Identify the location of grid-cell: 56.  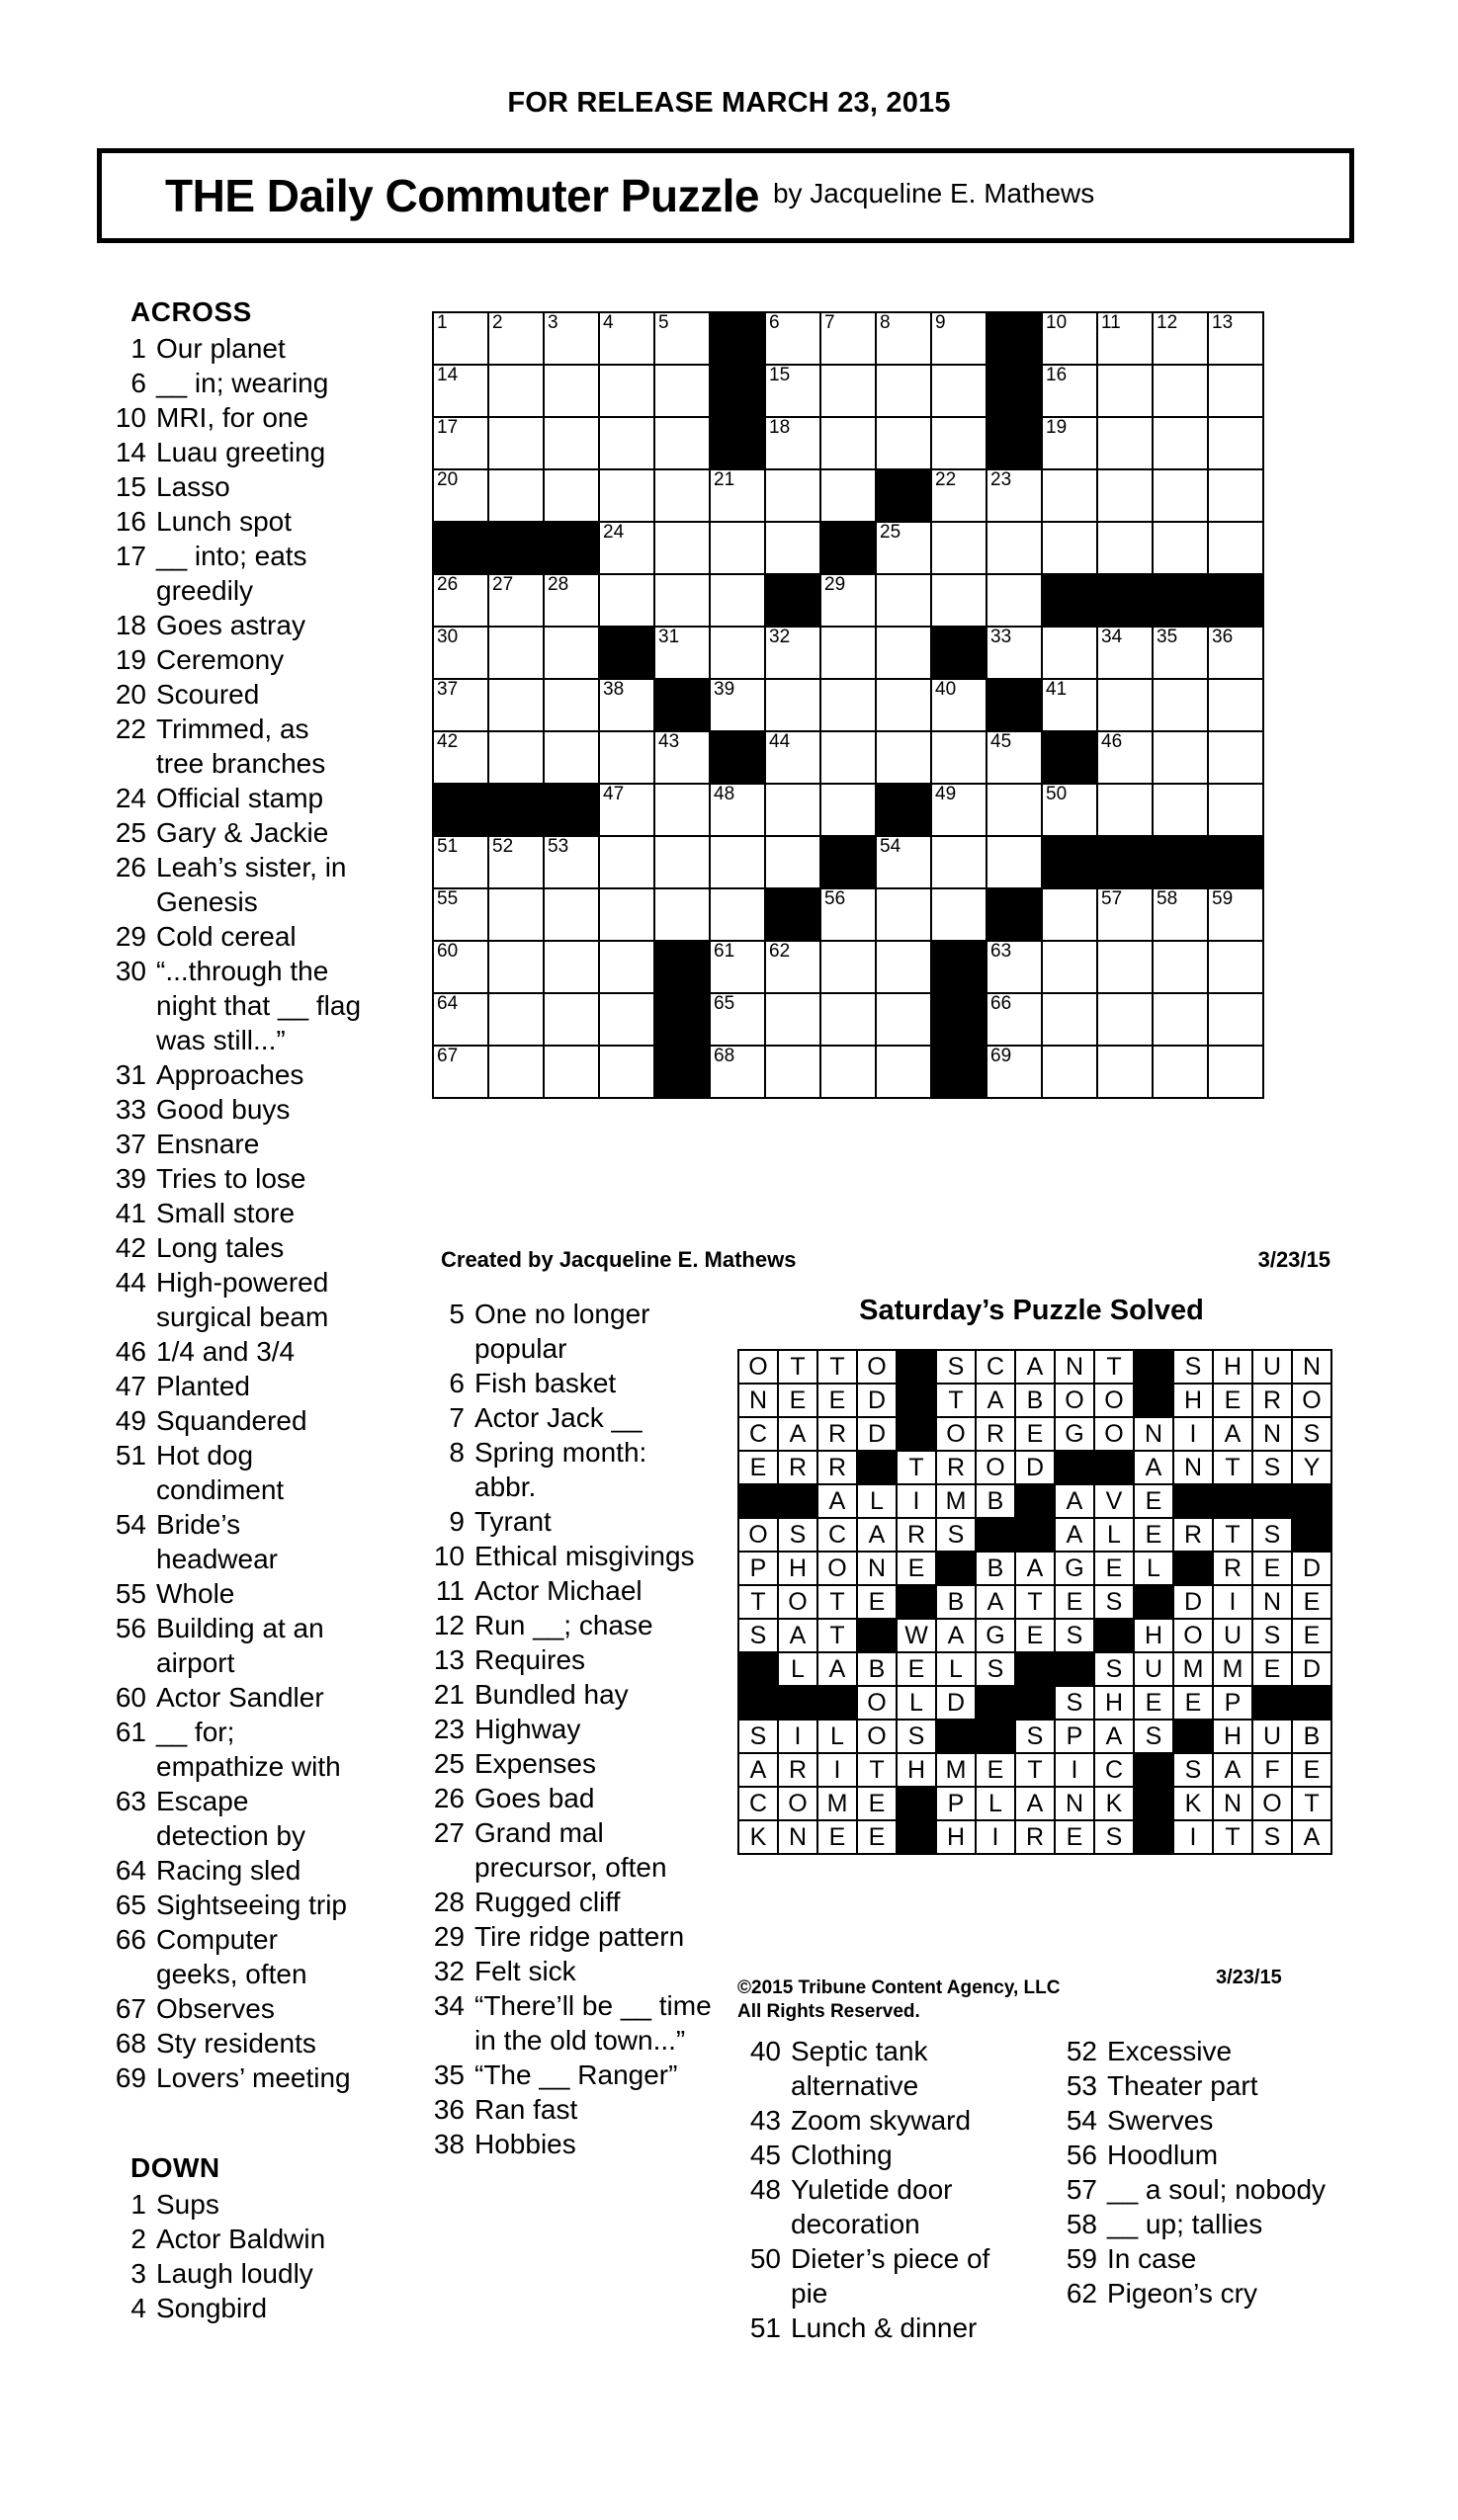
(848, 914).